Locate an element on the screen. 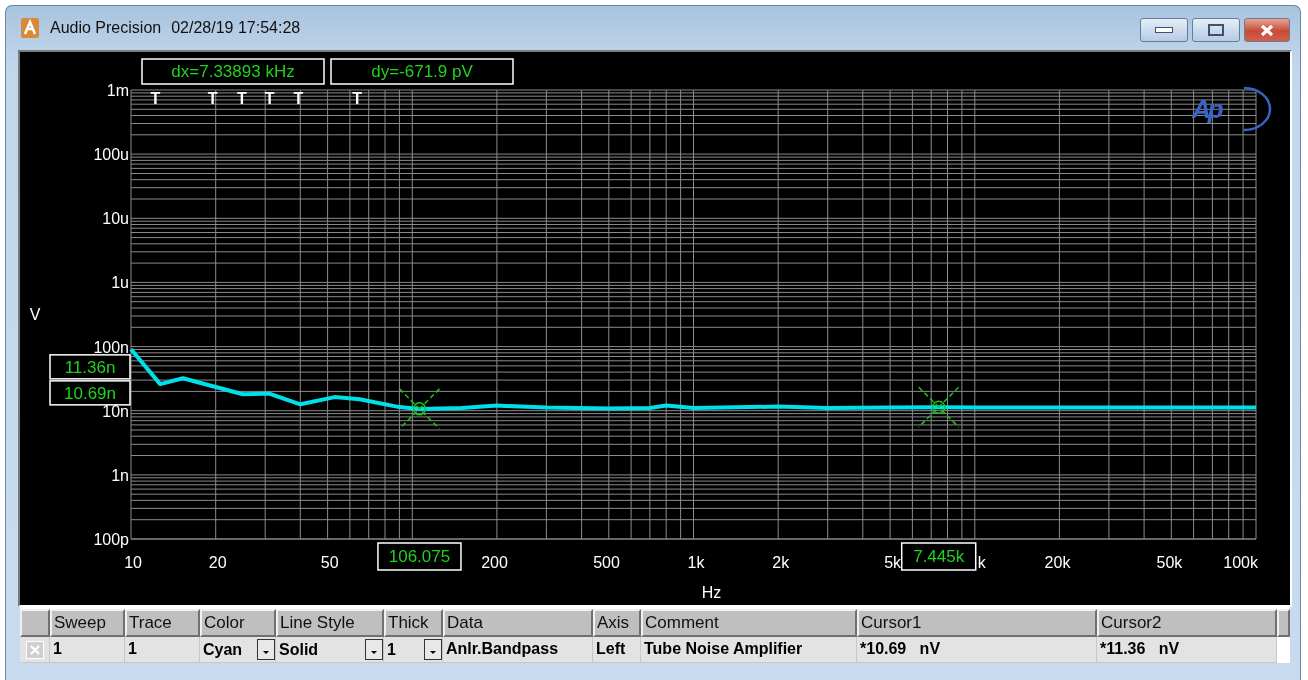 The width and height of the screenshot is (1308, 680). x-tick-label: 100k is located at coordinates (1240, 562).